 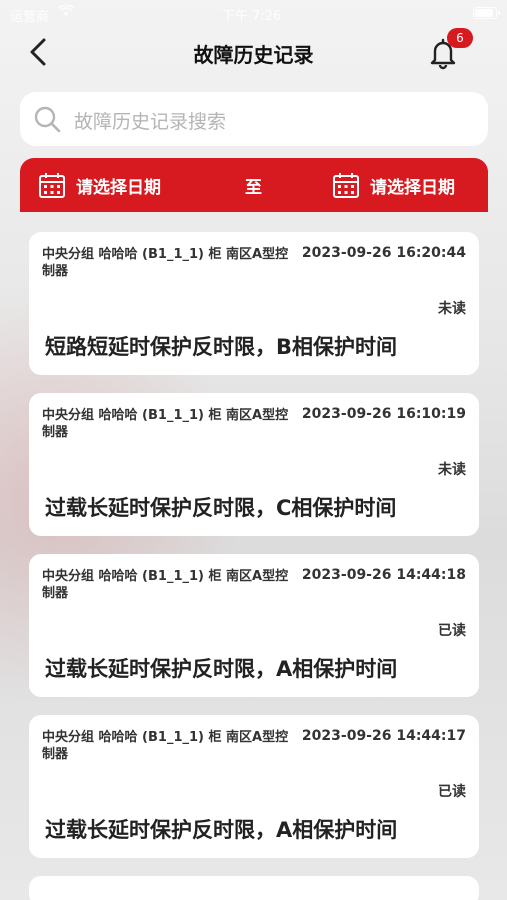 I want to click on clock-time: 下午 7:26, so click(x=252, y=16).